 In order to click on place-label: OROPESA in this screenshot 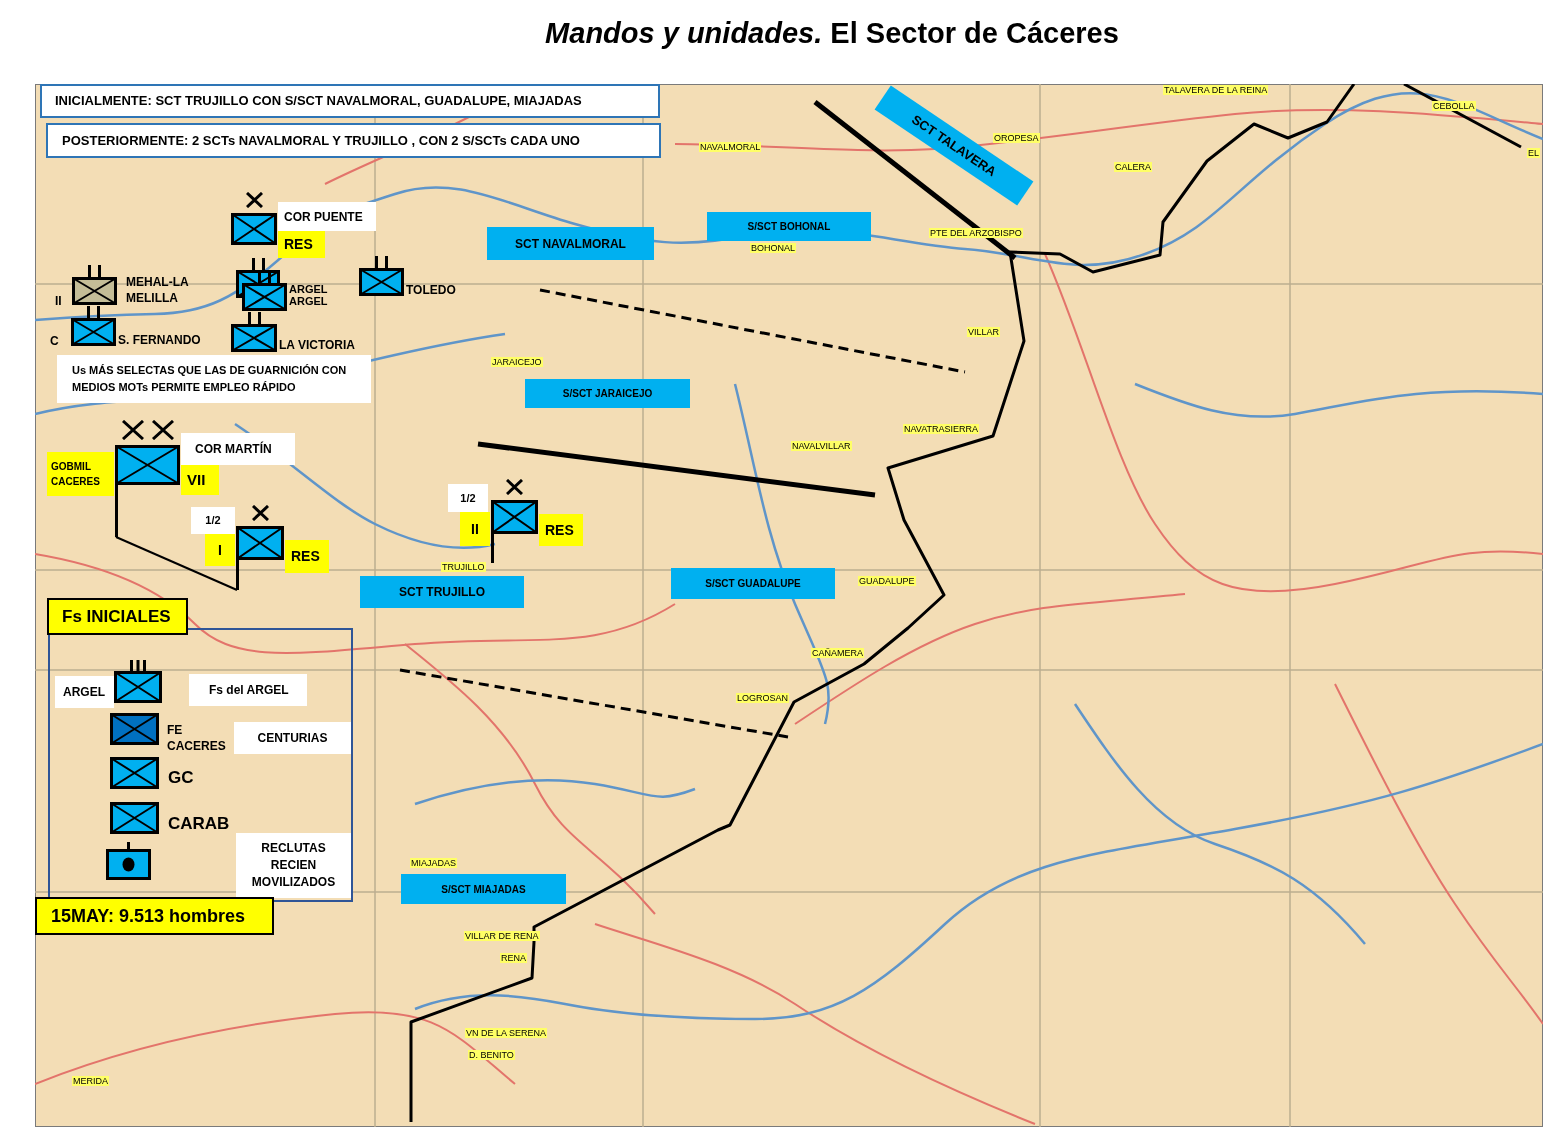, I will do `click(1016, 138)`.